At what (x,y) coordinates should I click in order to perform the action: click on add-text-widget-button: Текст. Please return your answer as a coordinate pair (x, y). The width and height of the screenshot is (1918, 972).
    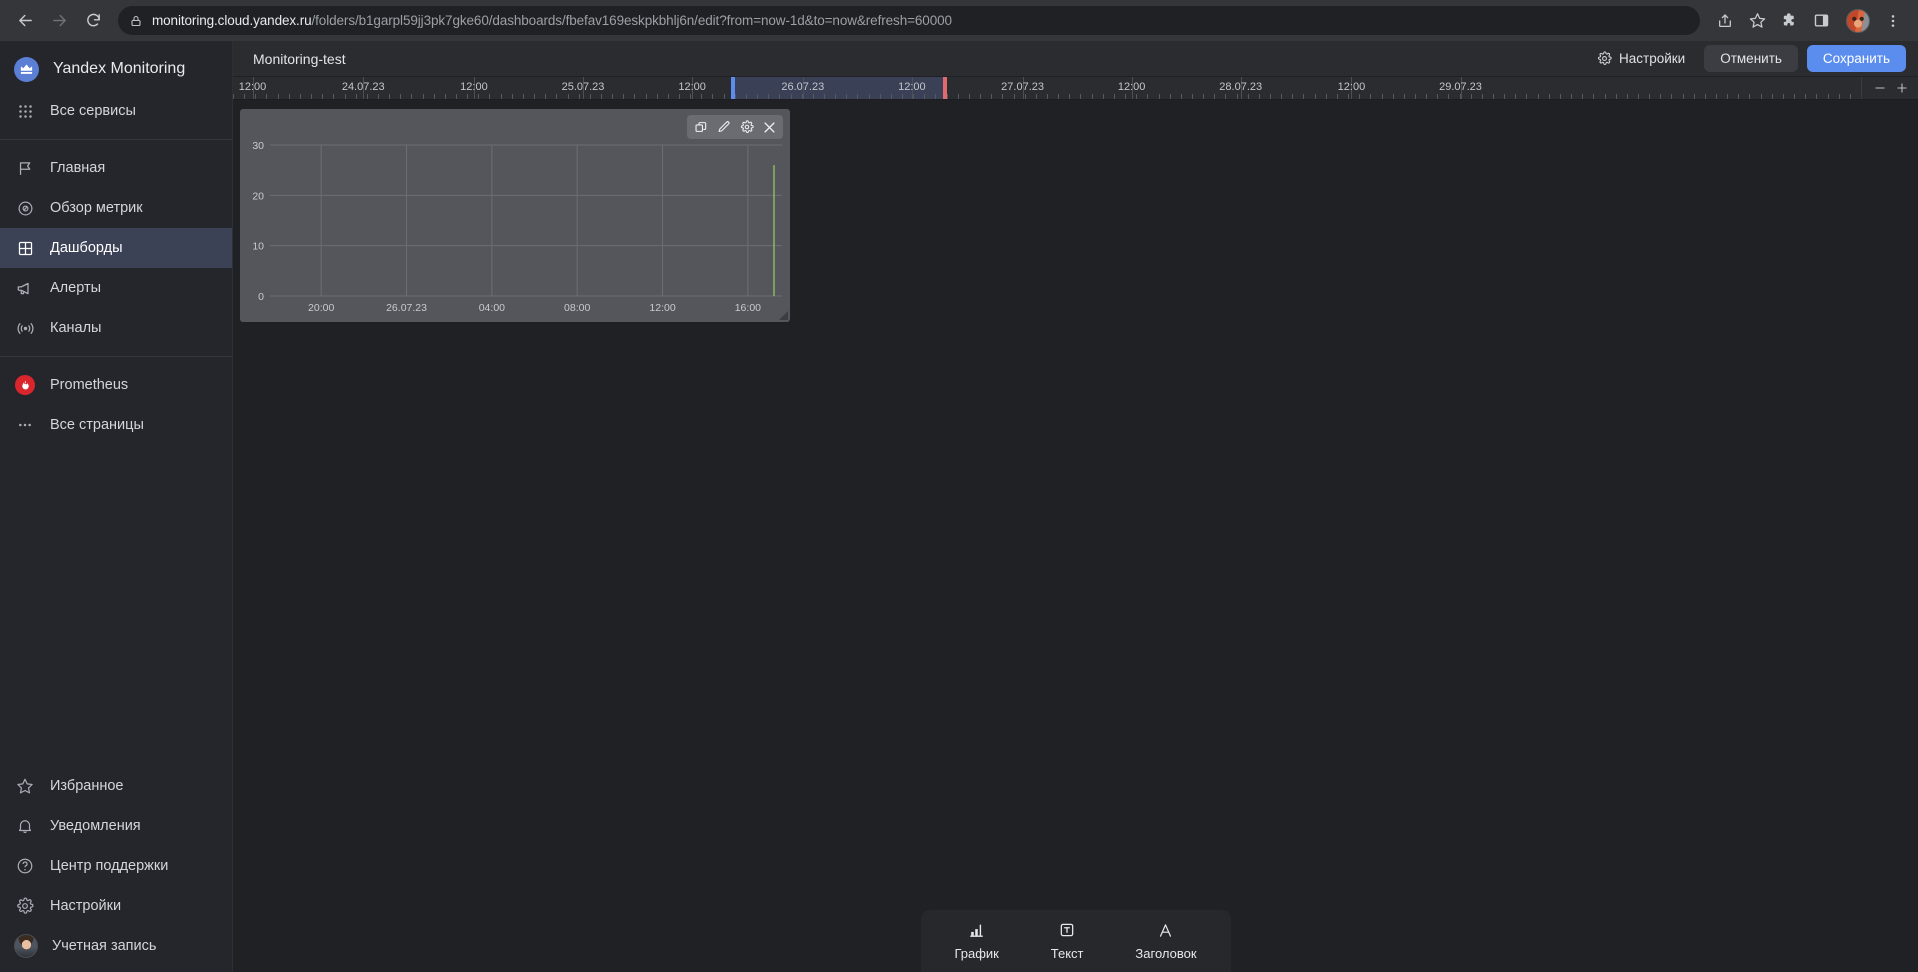
    Looking at the image, I should click on (1067, 941).